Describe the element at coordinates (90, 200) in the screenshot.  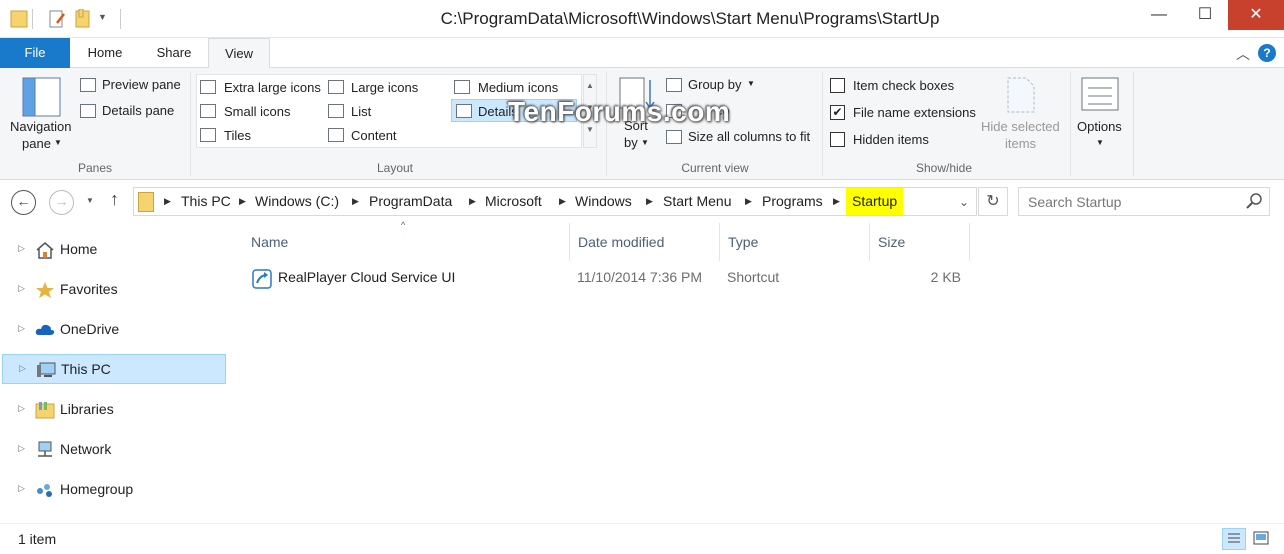
I see `recent-locations-icon: ▼` at that location.